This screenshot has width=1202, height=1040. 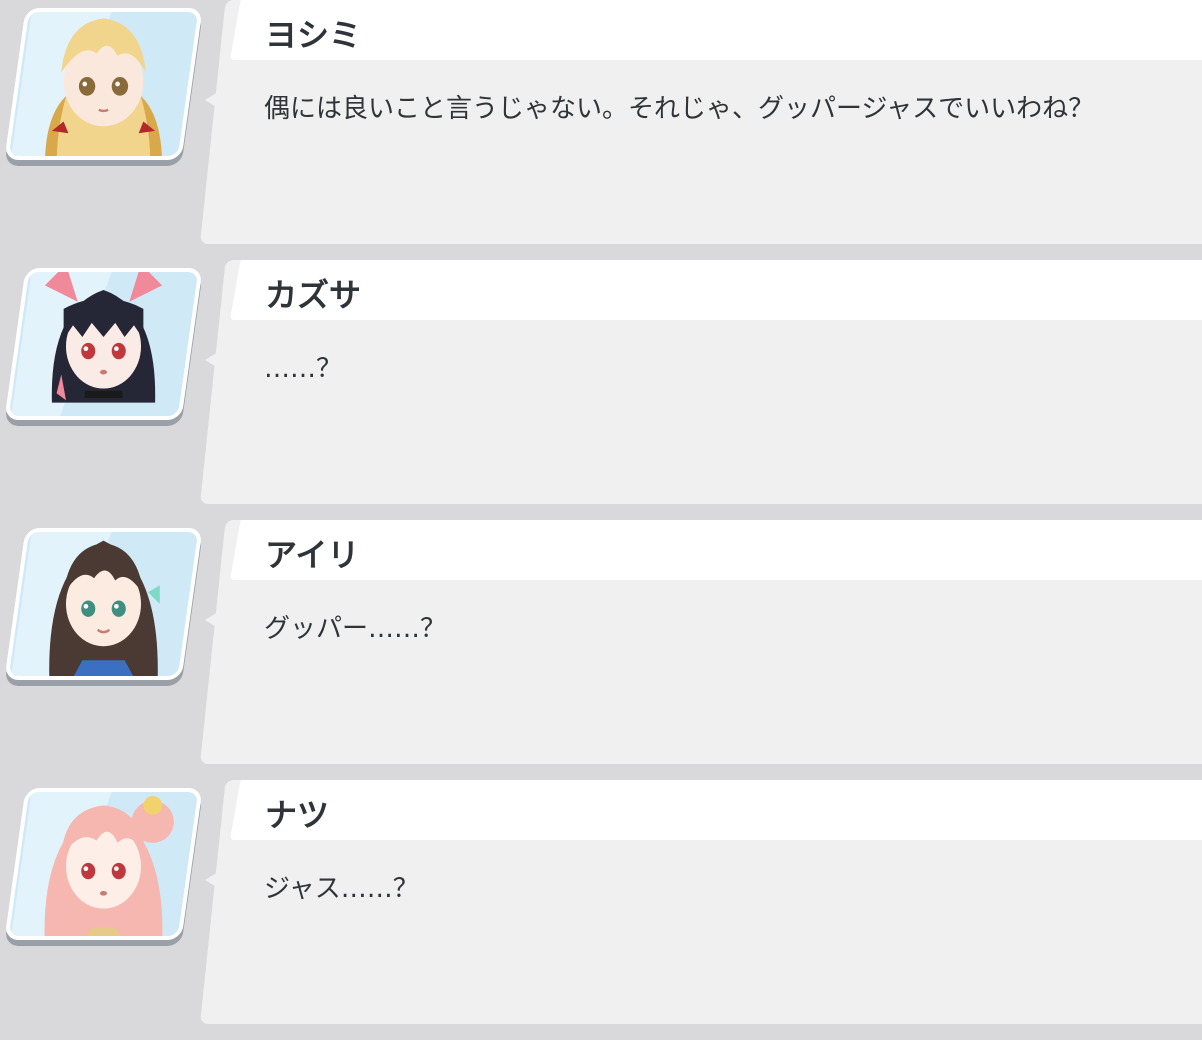 I want to click on dialogue-text: 偶には良いこと言うじゃない。それじゃ、グッパージャスでいいわね？, so click(x=679, y=109).